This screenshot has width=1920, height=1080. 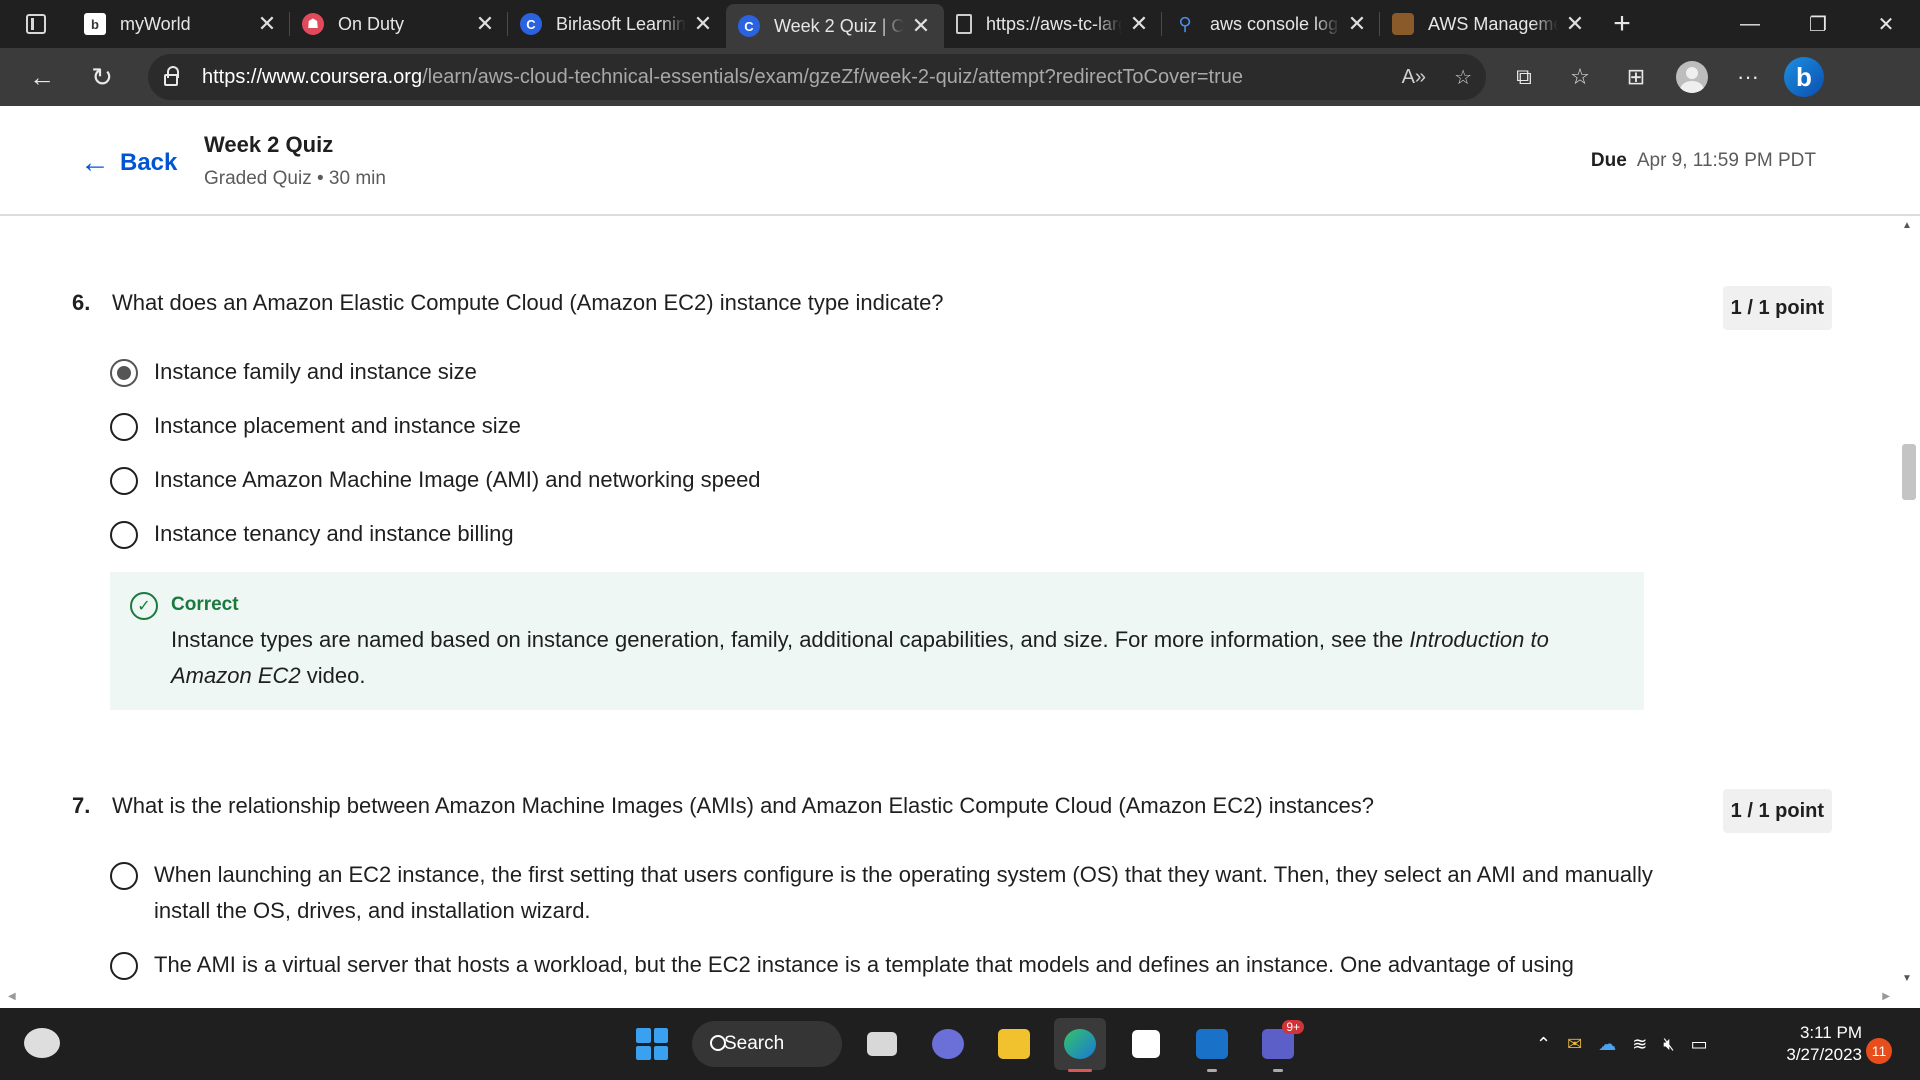 What do you see at coordinates (1574, 1044) in the screenshot?
I see `mail-icon: ✉` at bounding box center [1574, 1044].